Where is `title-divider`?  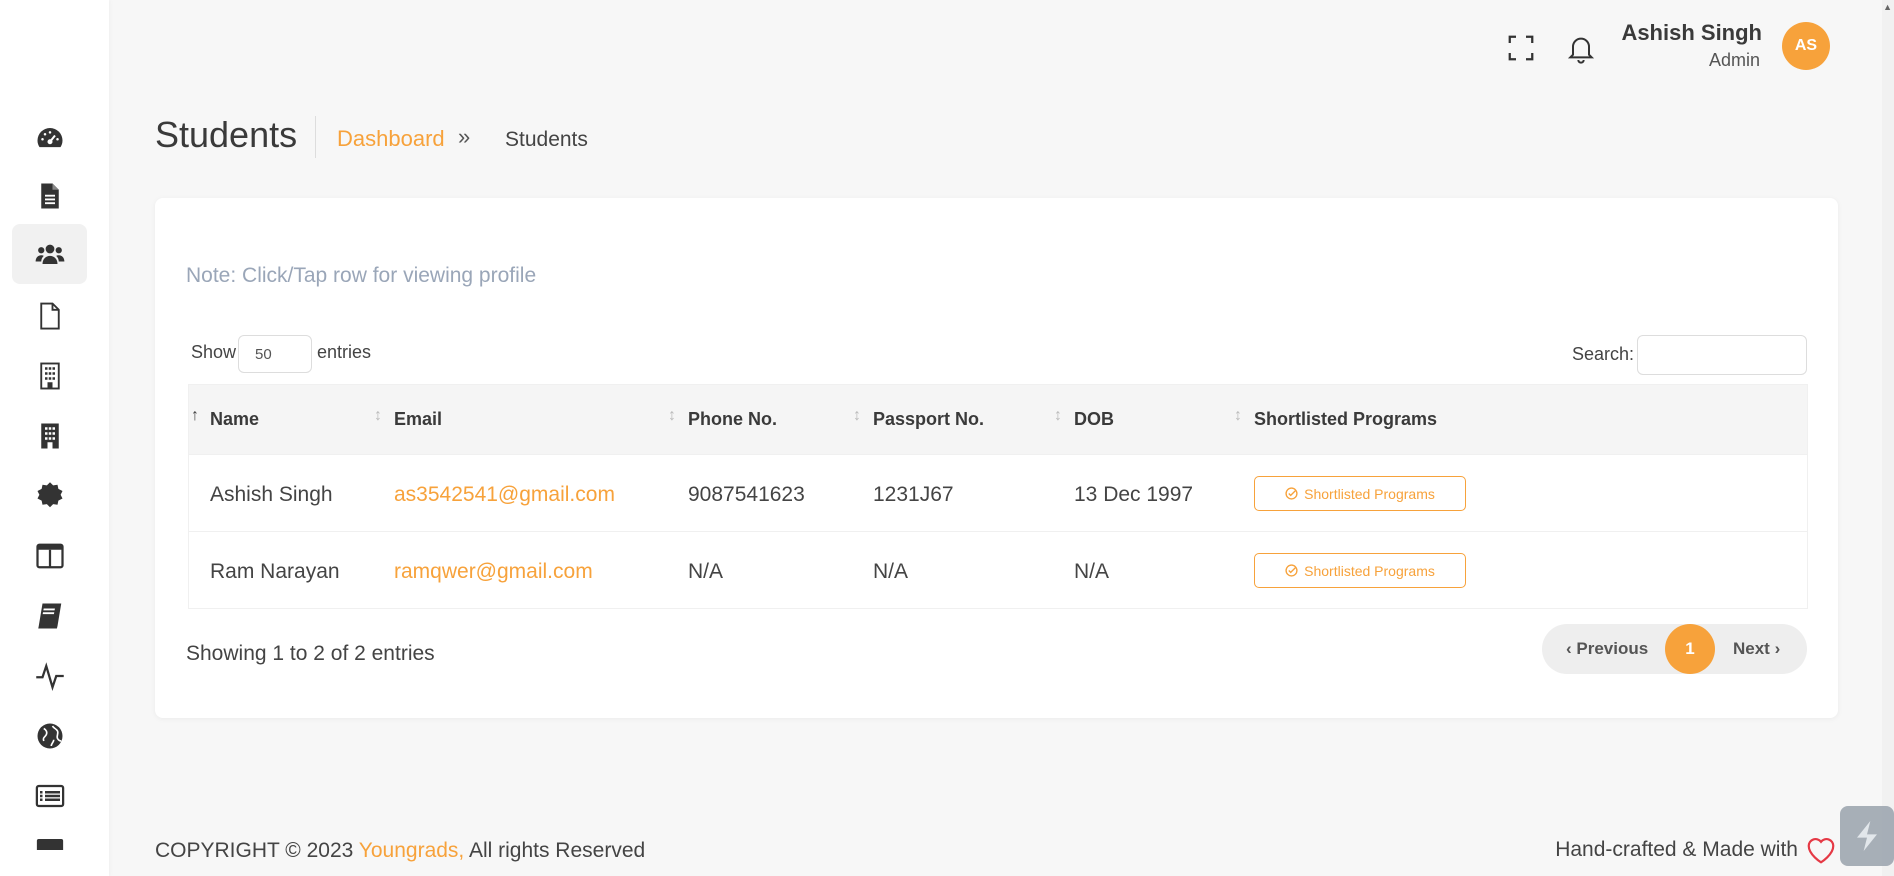 title-divider is located at coordinates (315, 137).